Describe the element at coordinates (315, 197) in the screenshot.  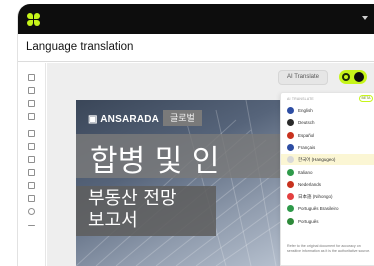
I see `language-label: 日本語 (Nihongo)` at that location.